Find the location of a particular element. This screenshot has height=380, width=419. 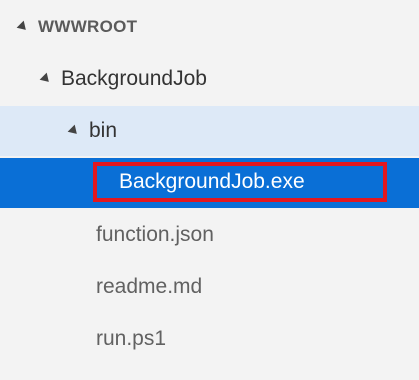

tree-item-label: function.json is located at coordinates (155, 234).